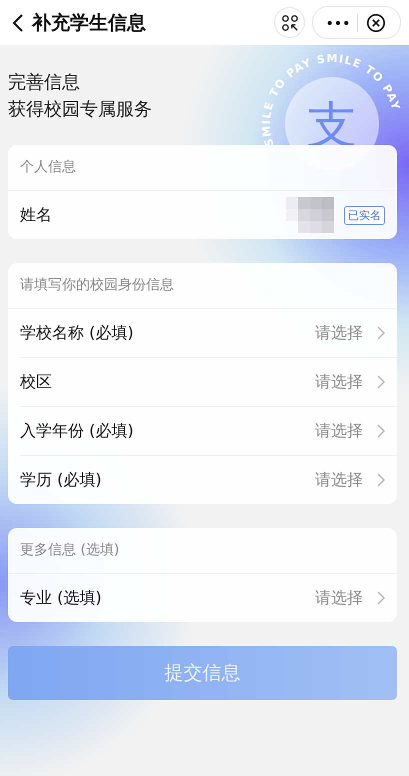 The height and width of the screenshot is (776, 409). Describe the element at coordinates (364, 215) in the screenshot. I see `verified-badge: 已实名` at that location.